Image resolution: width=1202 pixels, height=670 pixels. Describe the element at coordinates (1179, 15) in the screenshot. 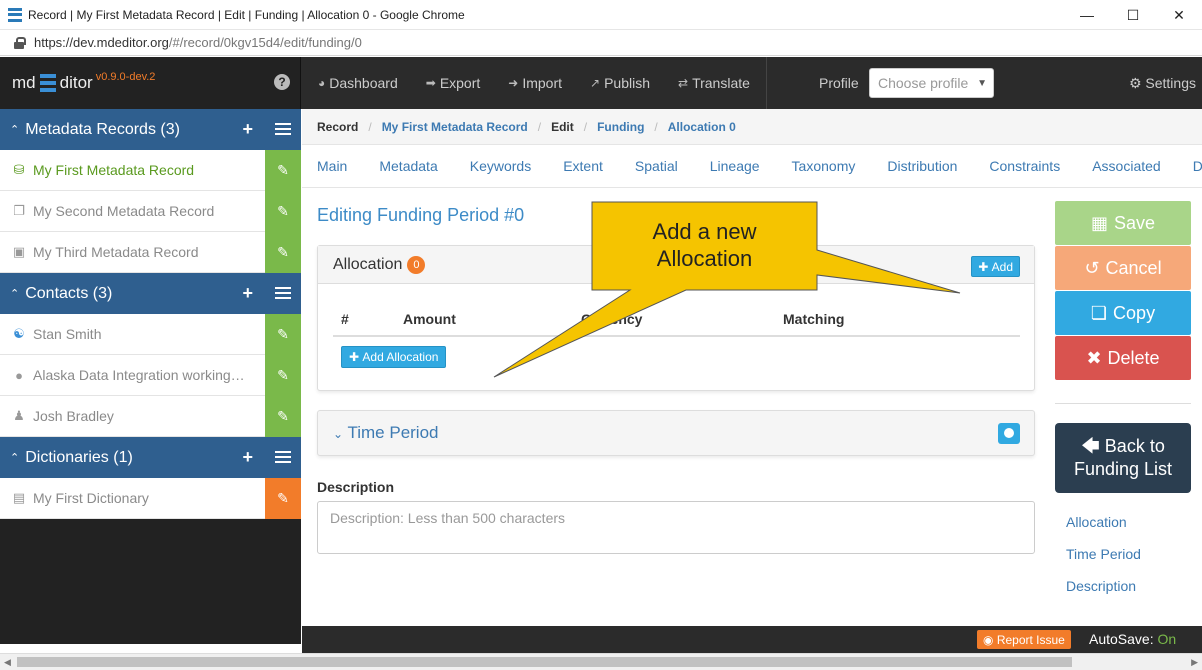

I see `close-icon: ✕` at that location.